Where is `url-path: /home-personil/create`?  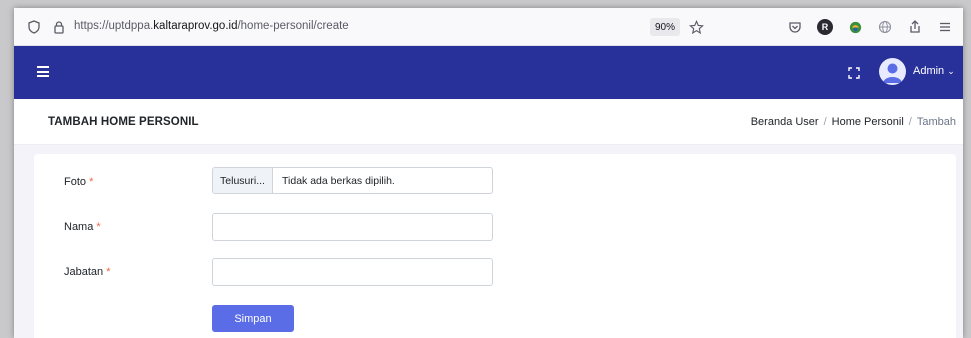 url-path: /home-personil/create is located at coordinates (293, 26).